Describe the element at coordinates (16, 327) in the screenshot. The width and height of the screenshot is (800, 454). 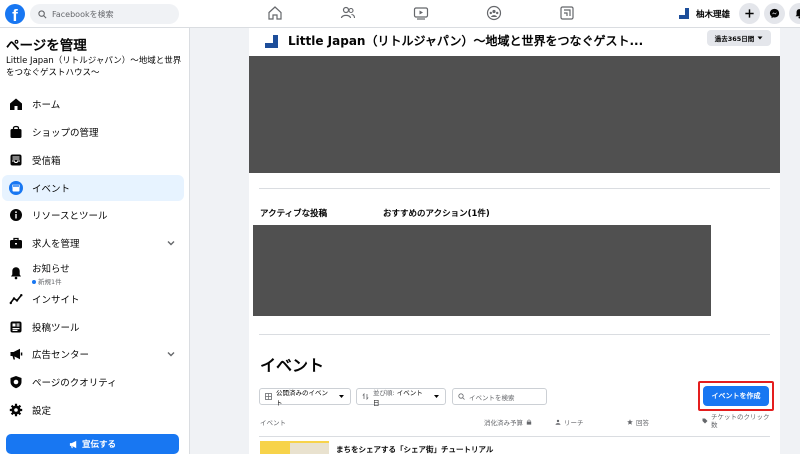
I see `publishing-tools-icon` at that location.